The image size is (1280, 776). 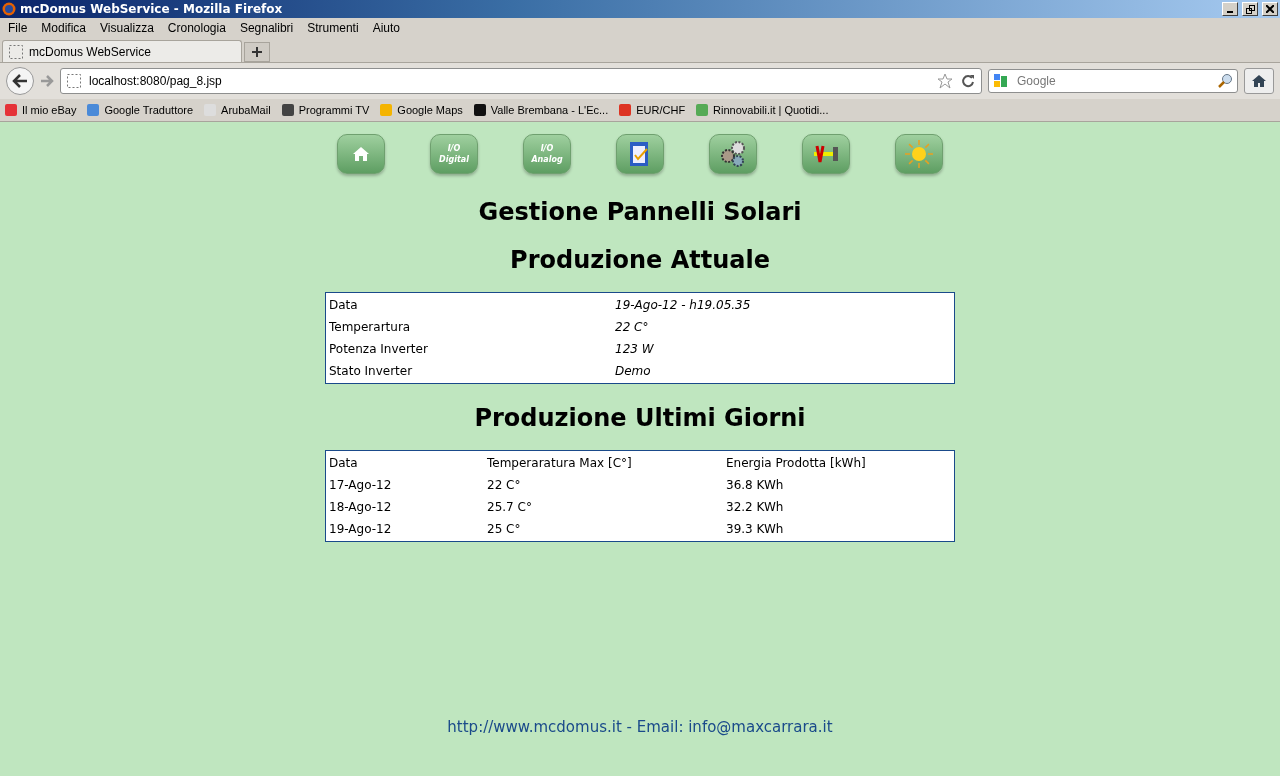 What do you see at coordinates (796, 463) in the screenshot?
I see `column-header: Energia Prodotta [kWh]` at bounding box center [796, 463].